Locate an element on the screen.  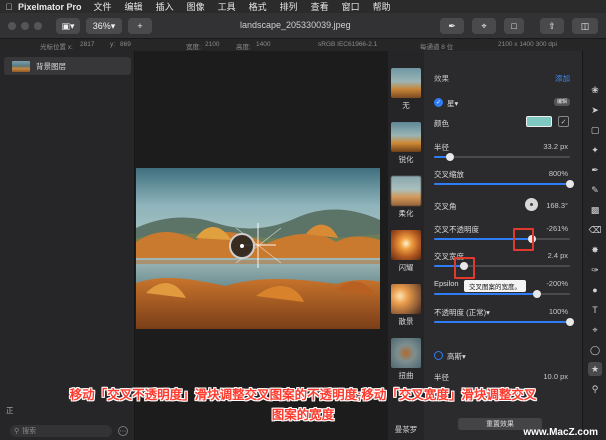
opacity-label: 不透明度 (正常) is located at coordinates (460, 312).